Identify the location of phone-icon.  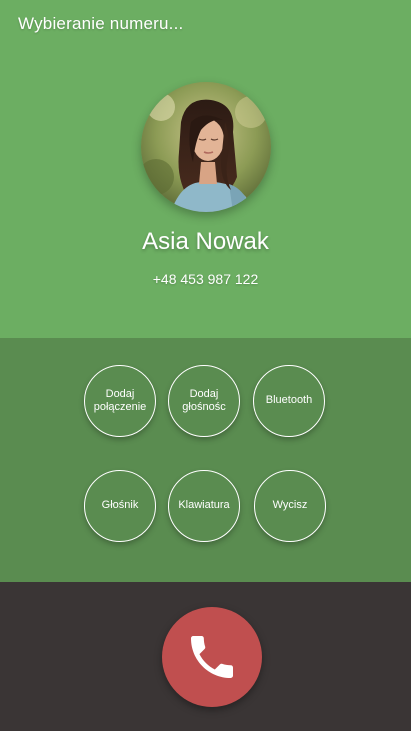
(212, 657).